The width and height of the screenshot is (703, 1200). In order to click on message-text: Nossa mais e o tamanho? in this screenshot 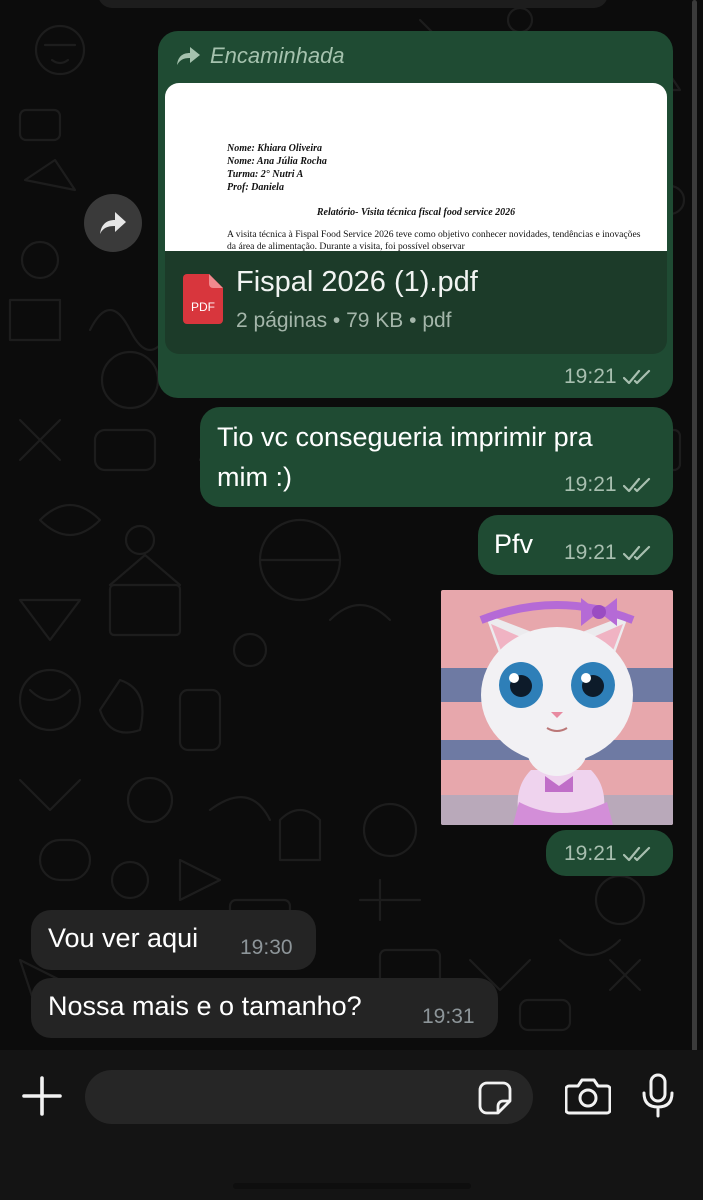, I will do `click(205, 1006)`.